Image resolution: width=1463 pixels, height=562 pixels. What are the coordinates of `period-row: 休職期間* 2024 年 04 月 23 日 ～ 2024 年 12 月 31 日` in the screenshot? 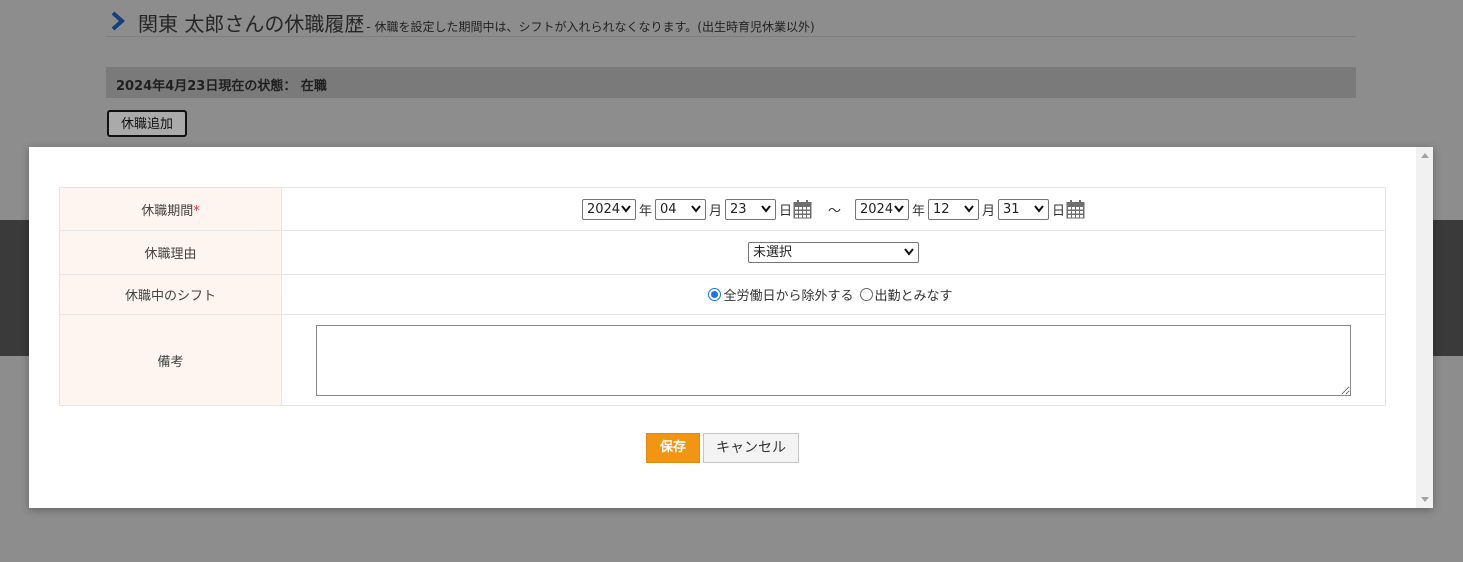 It's located at (722, 209).